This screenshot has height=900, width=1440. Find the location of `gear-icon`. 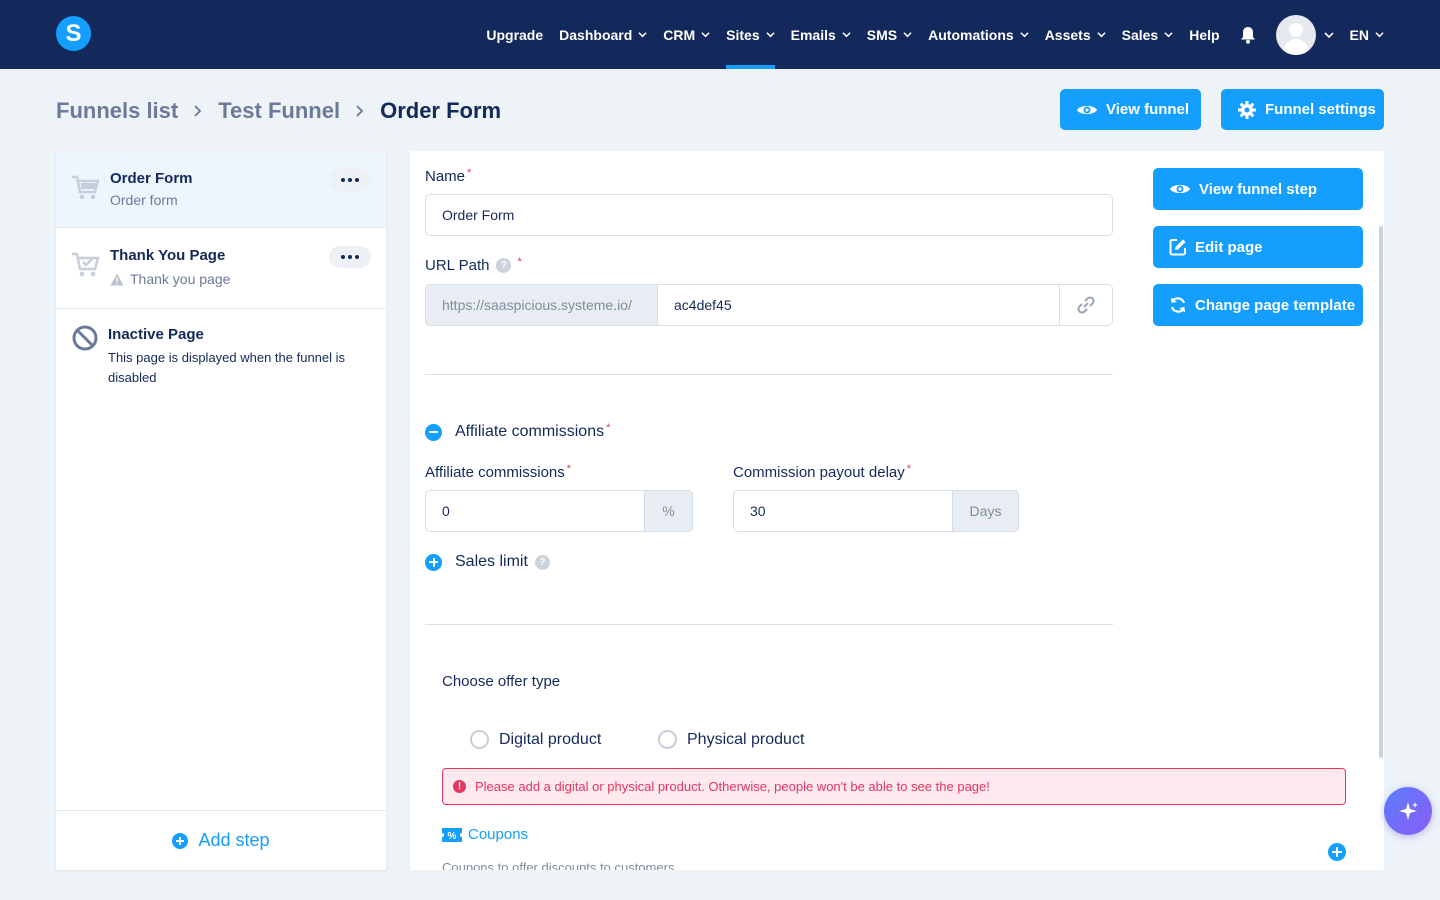

gear-icon is located at coordinates (1247, 109).